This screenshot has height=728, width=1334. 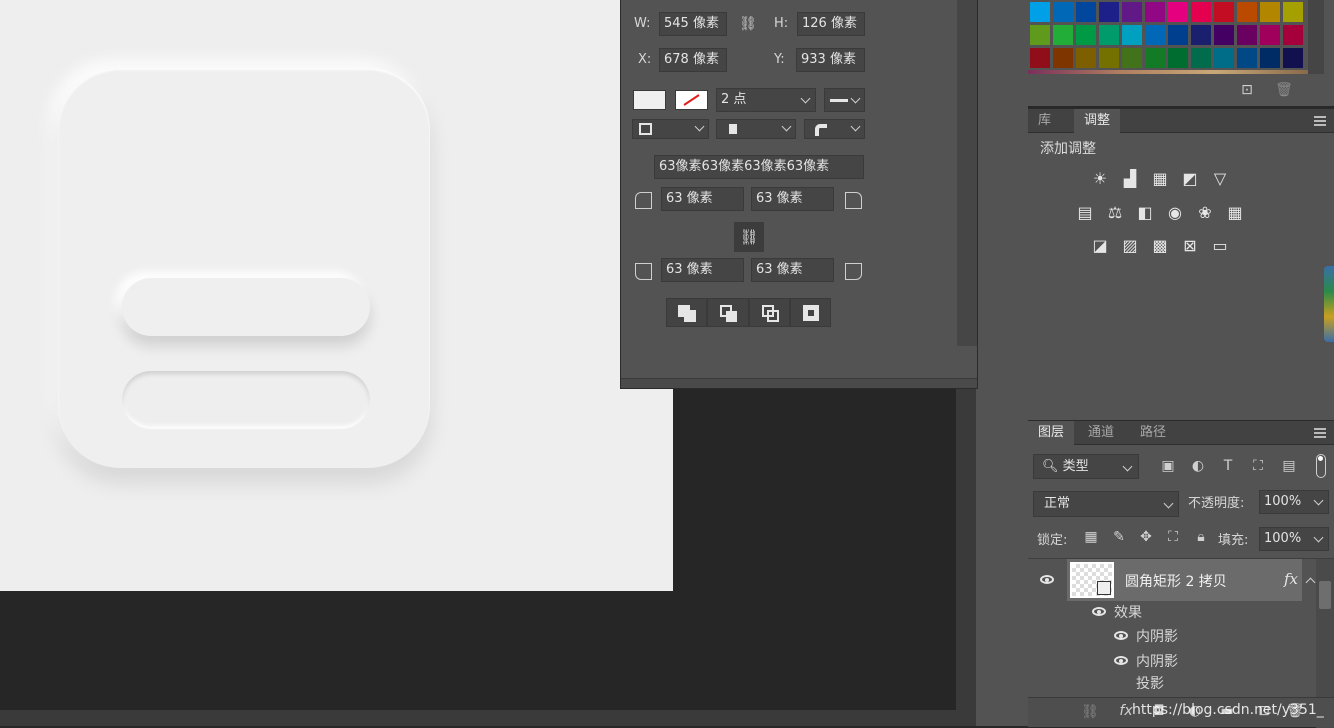 What do you see at coordinates (1119, 537) in the screenshot?
I see `lock-image-icon: ✎` at bounding box center [1119, 537].